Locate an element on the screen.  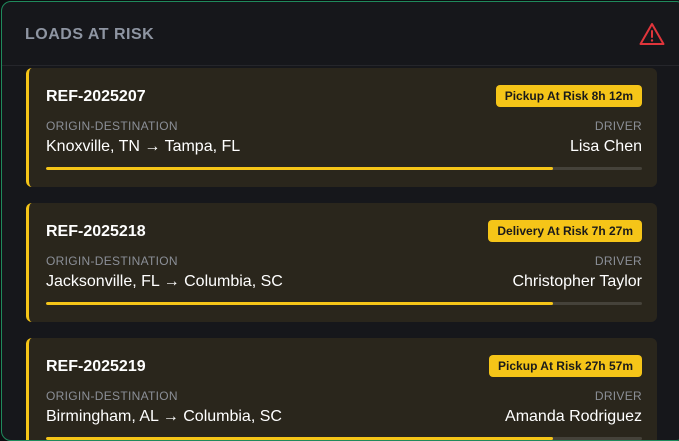
route-value: Knoxville, TN → Tampa, FL is located at coordinates (143, 146).